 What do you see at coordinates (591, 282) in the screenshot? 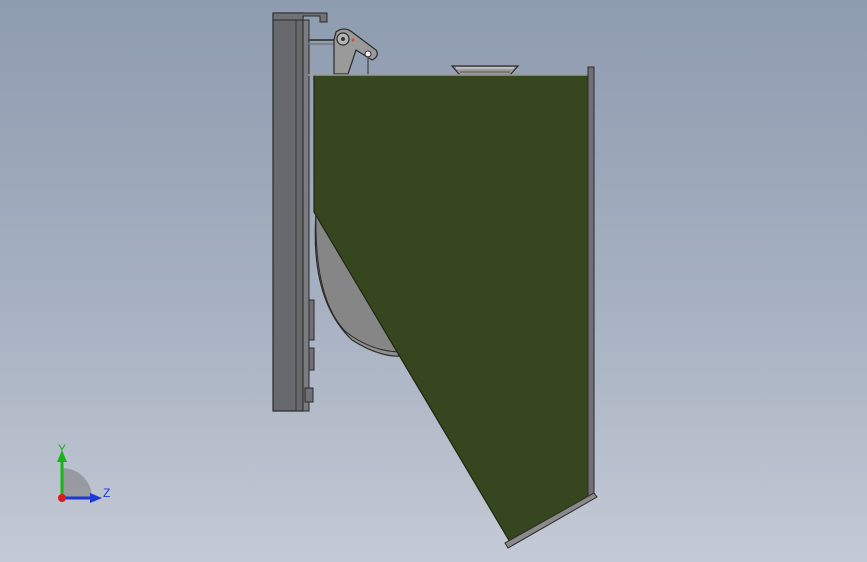
I see `right-side-plate` at bounding box center [591, 282].